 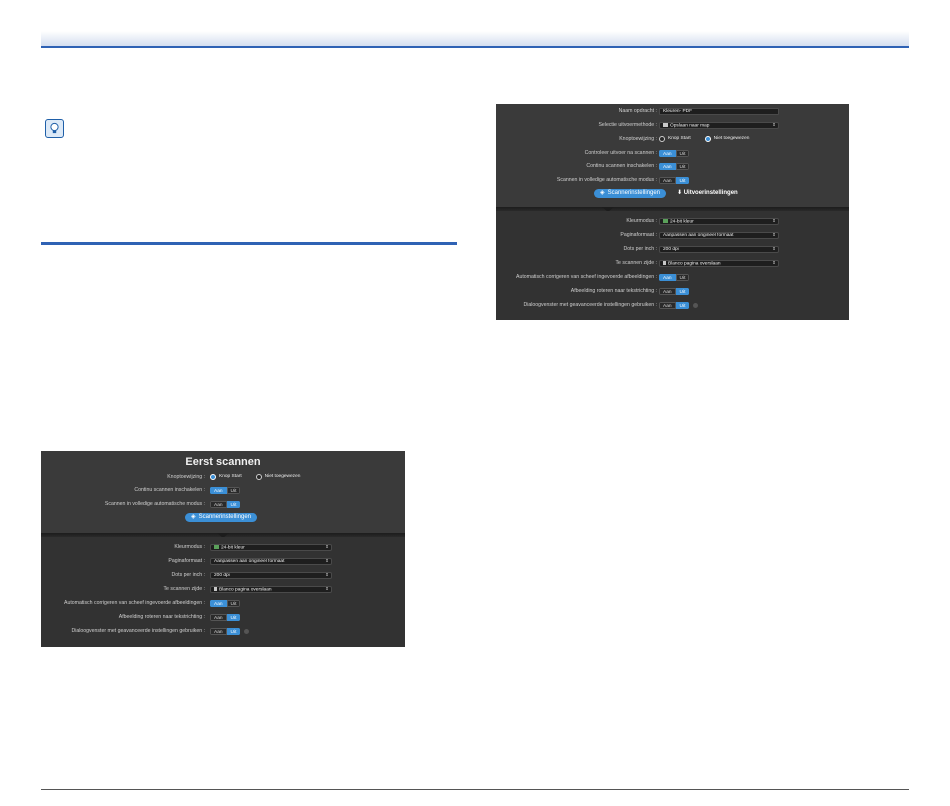 What do you see at coordinates (719, 111) in the screenshot?
I see `job-name-input: Kleuren- PDF` at bounding box center [719, 111].